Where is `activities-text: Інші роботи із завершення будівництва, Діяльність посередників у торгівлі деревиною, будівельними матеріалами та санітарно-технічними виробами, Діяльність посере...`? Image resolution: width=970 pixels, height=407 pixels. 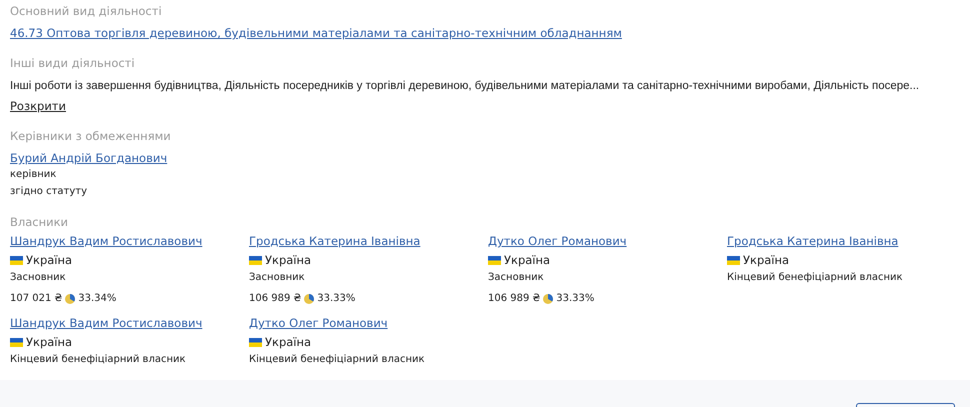
activities-text: Інші роботи із завершення будівництва, Діяльність посередників у торгівлі деревиною, будівельними матеріалами та санітарно-технічними виробами, Діяльність посере... is located at coordinates (465, 86).